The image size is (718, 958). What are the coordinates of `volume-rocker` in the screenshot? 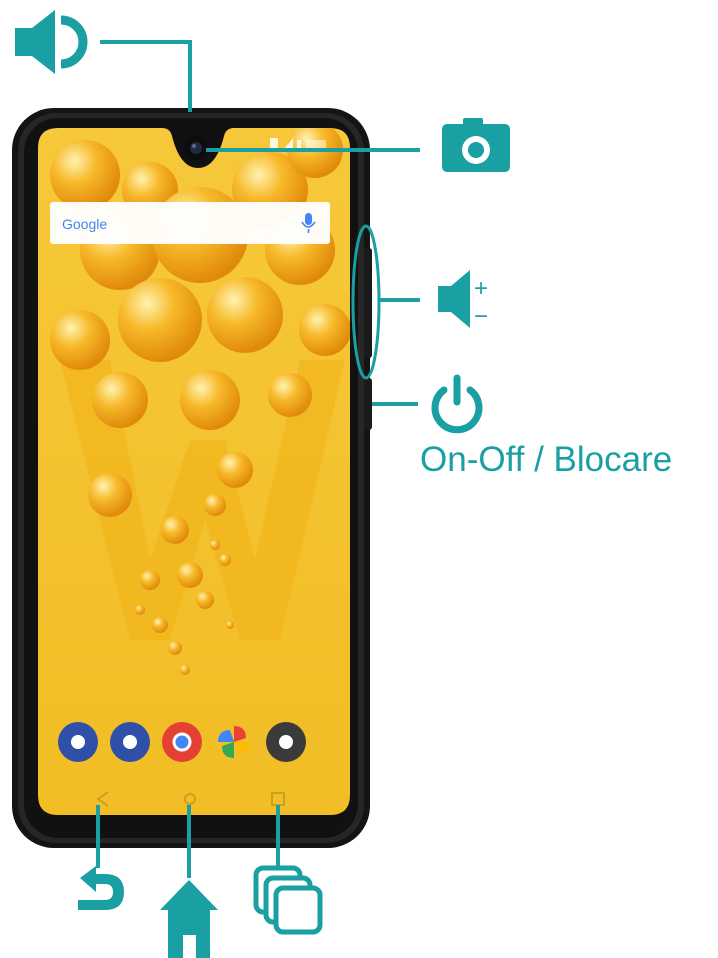 It's located at (368, 303).